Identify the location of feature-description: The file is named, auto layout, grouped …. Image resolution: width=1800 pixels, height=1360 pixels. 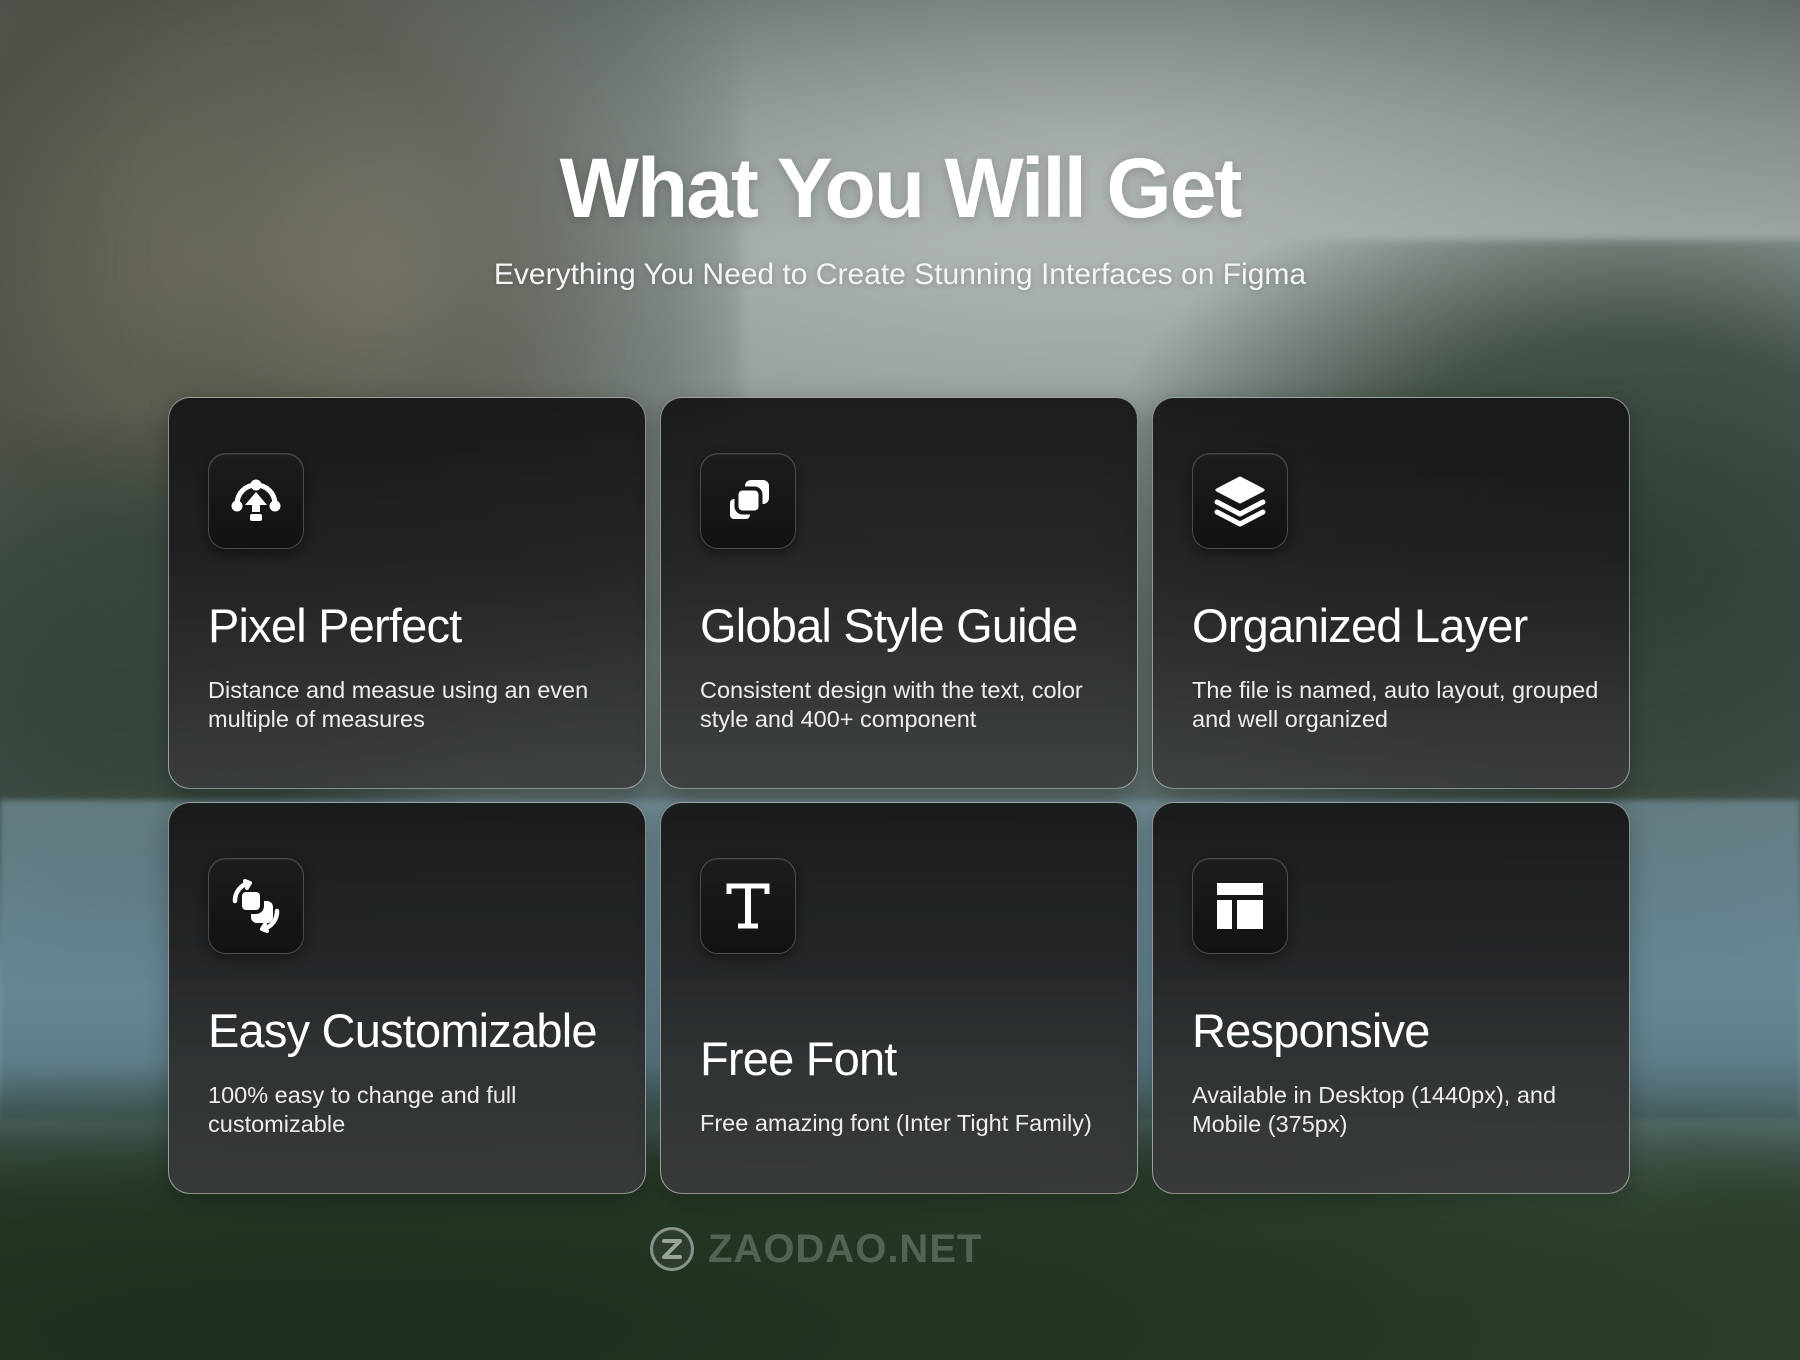
(1395, 704).